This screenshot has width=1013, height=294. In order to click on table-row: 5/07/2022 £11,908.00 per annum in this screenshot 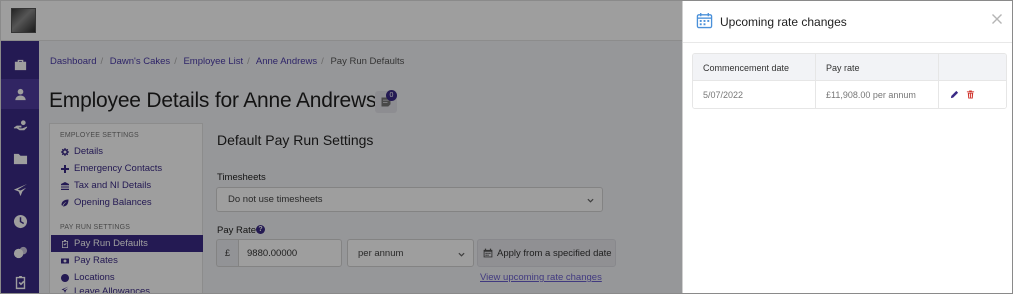, I will do `click(849, 94)`.